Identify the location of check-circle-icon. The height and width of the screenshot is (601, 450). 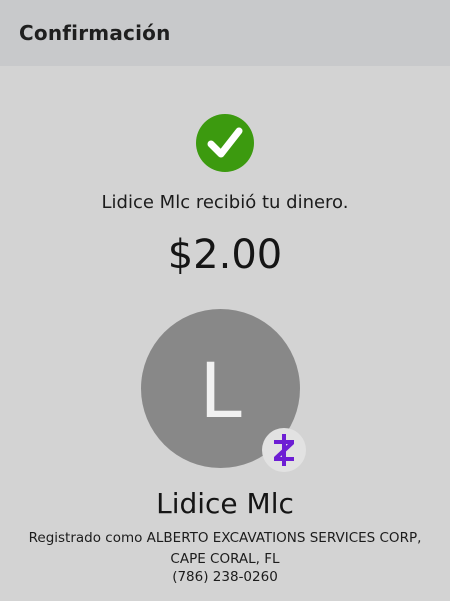
(225, 143).